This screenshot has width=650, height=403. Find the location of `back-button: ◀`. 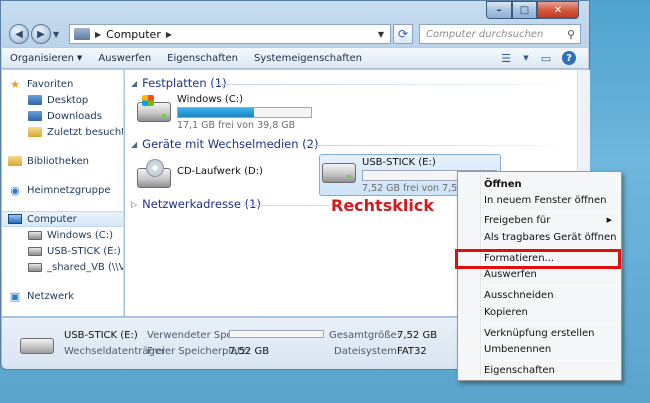

back-button: ◀ is located at coordinates (19, 34).